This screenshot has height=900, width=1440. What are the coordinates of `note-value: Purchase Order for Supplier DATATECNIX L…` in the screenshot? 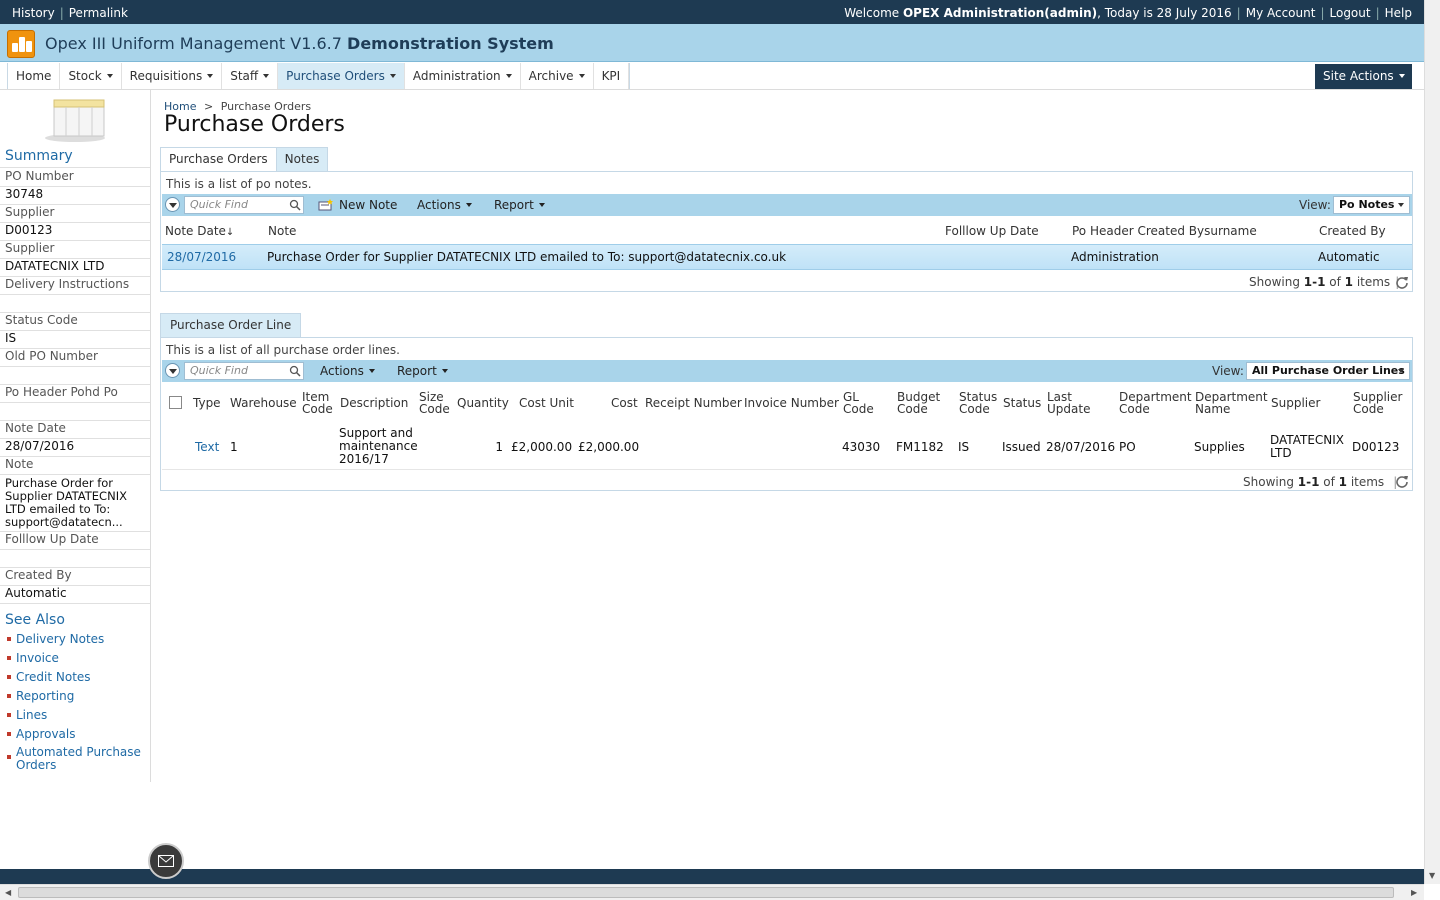 It's located at (75, 503).